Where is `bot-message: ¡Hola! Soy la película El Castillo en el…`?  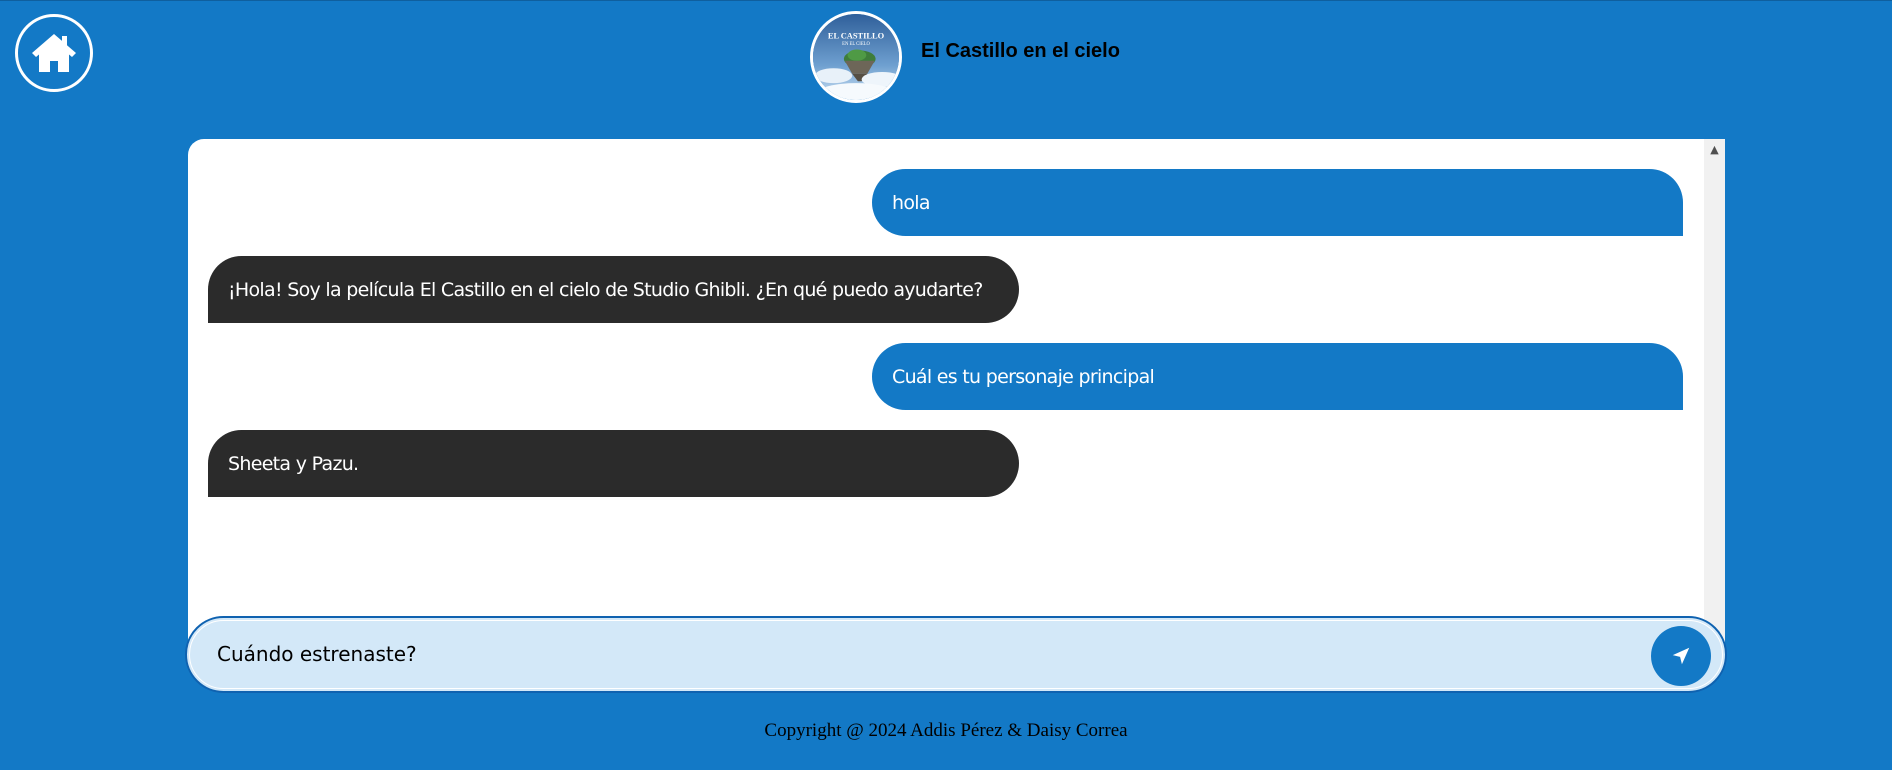
bot-message: ¡Hola! Soy la película El Castillo en el… is located at coordinates (613, 289).